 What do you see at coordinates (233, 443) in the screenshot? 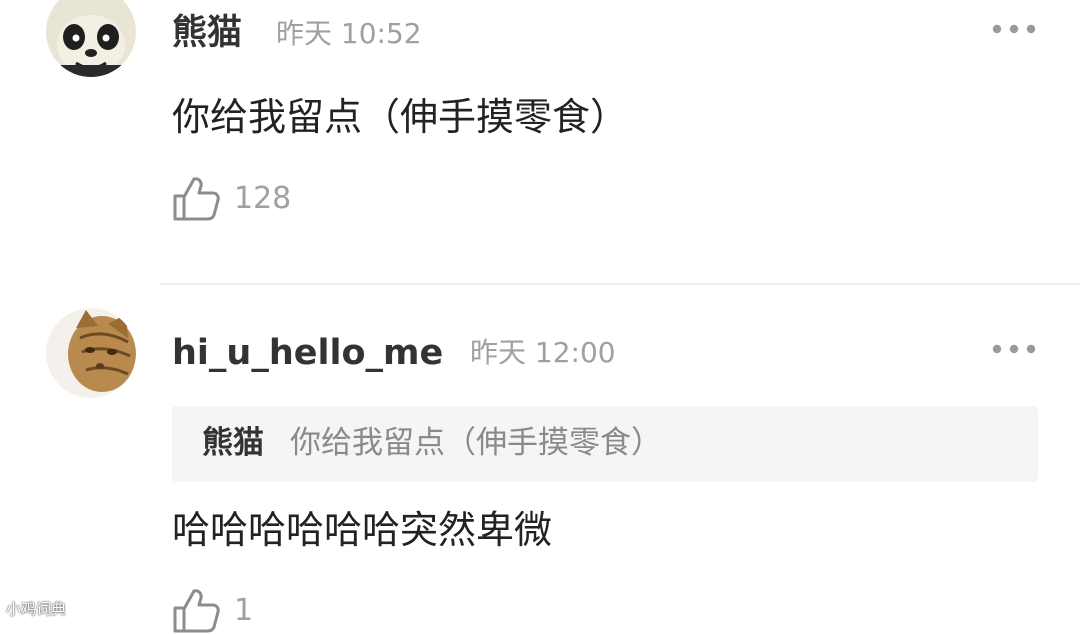
I see `quoted-username: 熊猫` at bounding box center [233, 443].